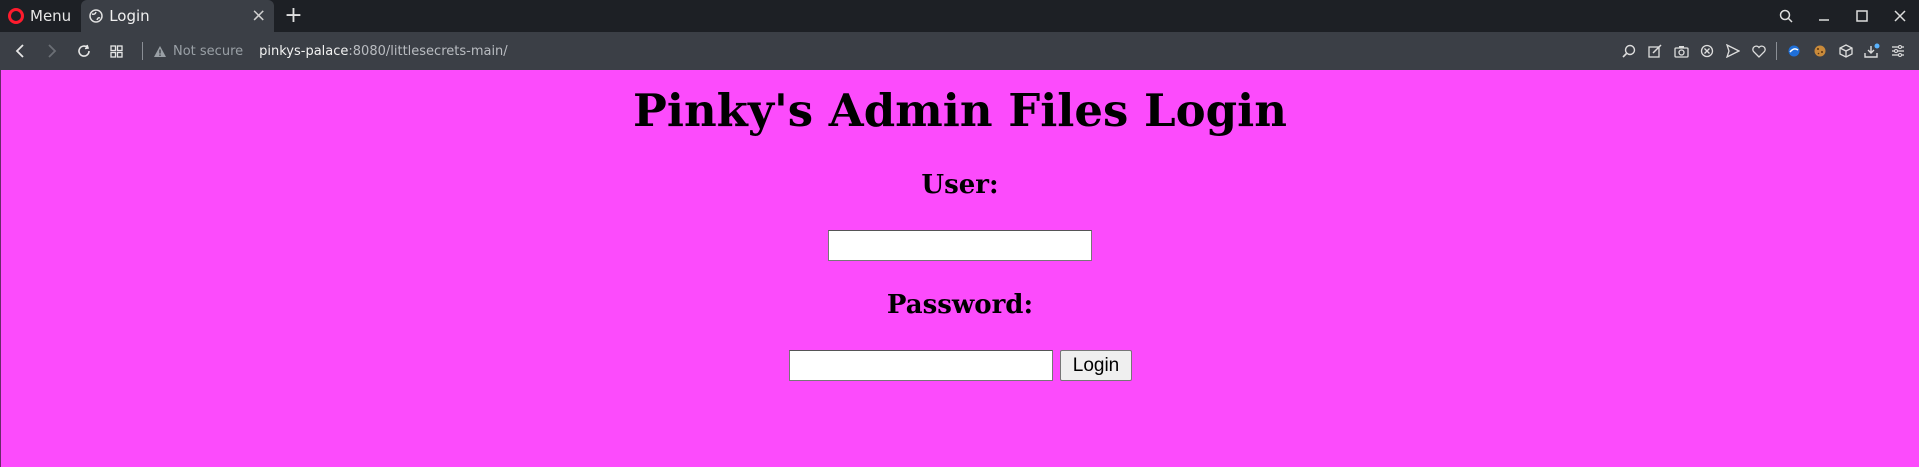  What do you see at coordinates (960, 305) in the screenshot?
I see `password-label: Password:` at bounding box center [960, 305].